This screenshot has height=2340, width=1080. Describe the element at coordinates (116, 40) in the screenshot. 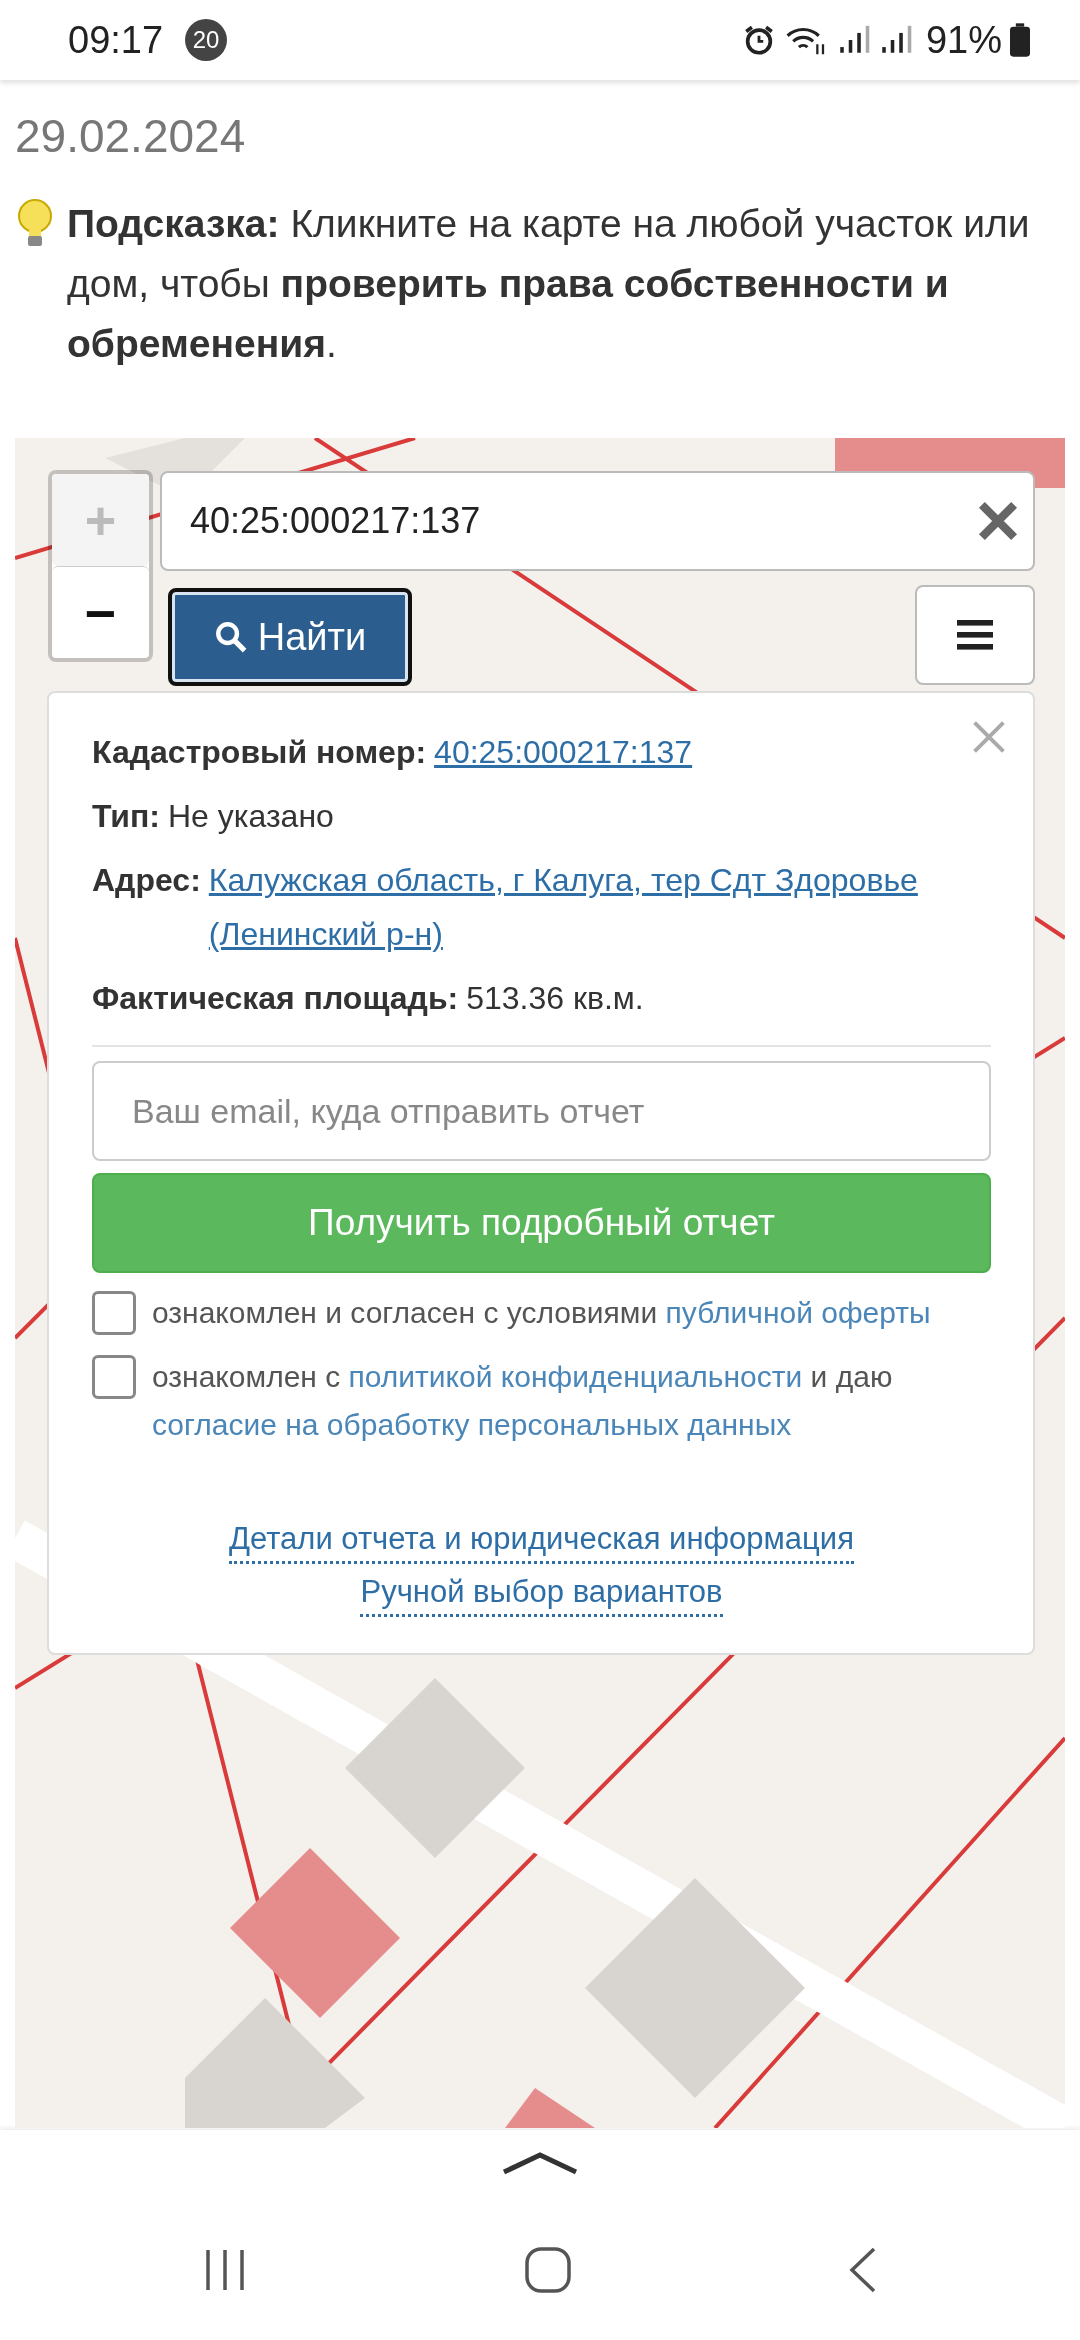

I see `clock: 09:17` at that location.